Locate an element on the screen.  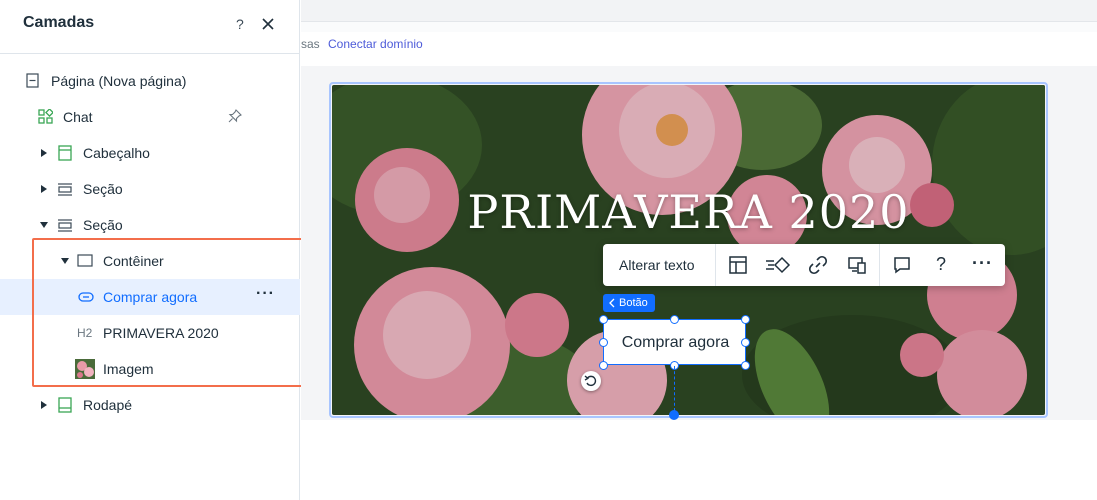
link-icon is located at coordinates (818, 265).